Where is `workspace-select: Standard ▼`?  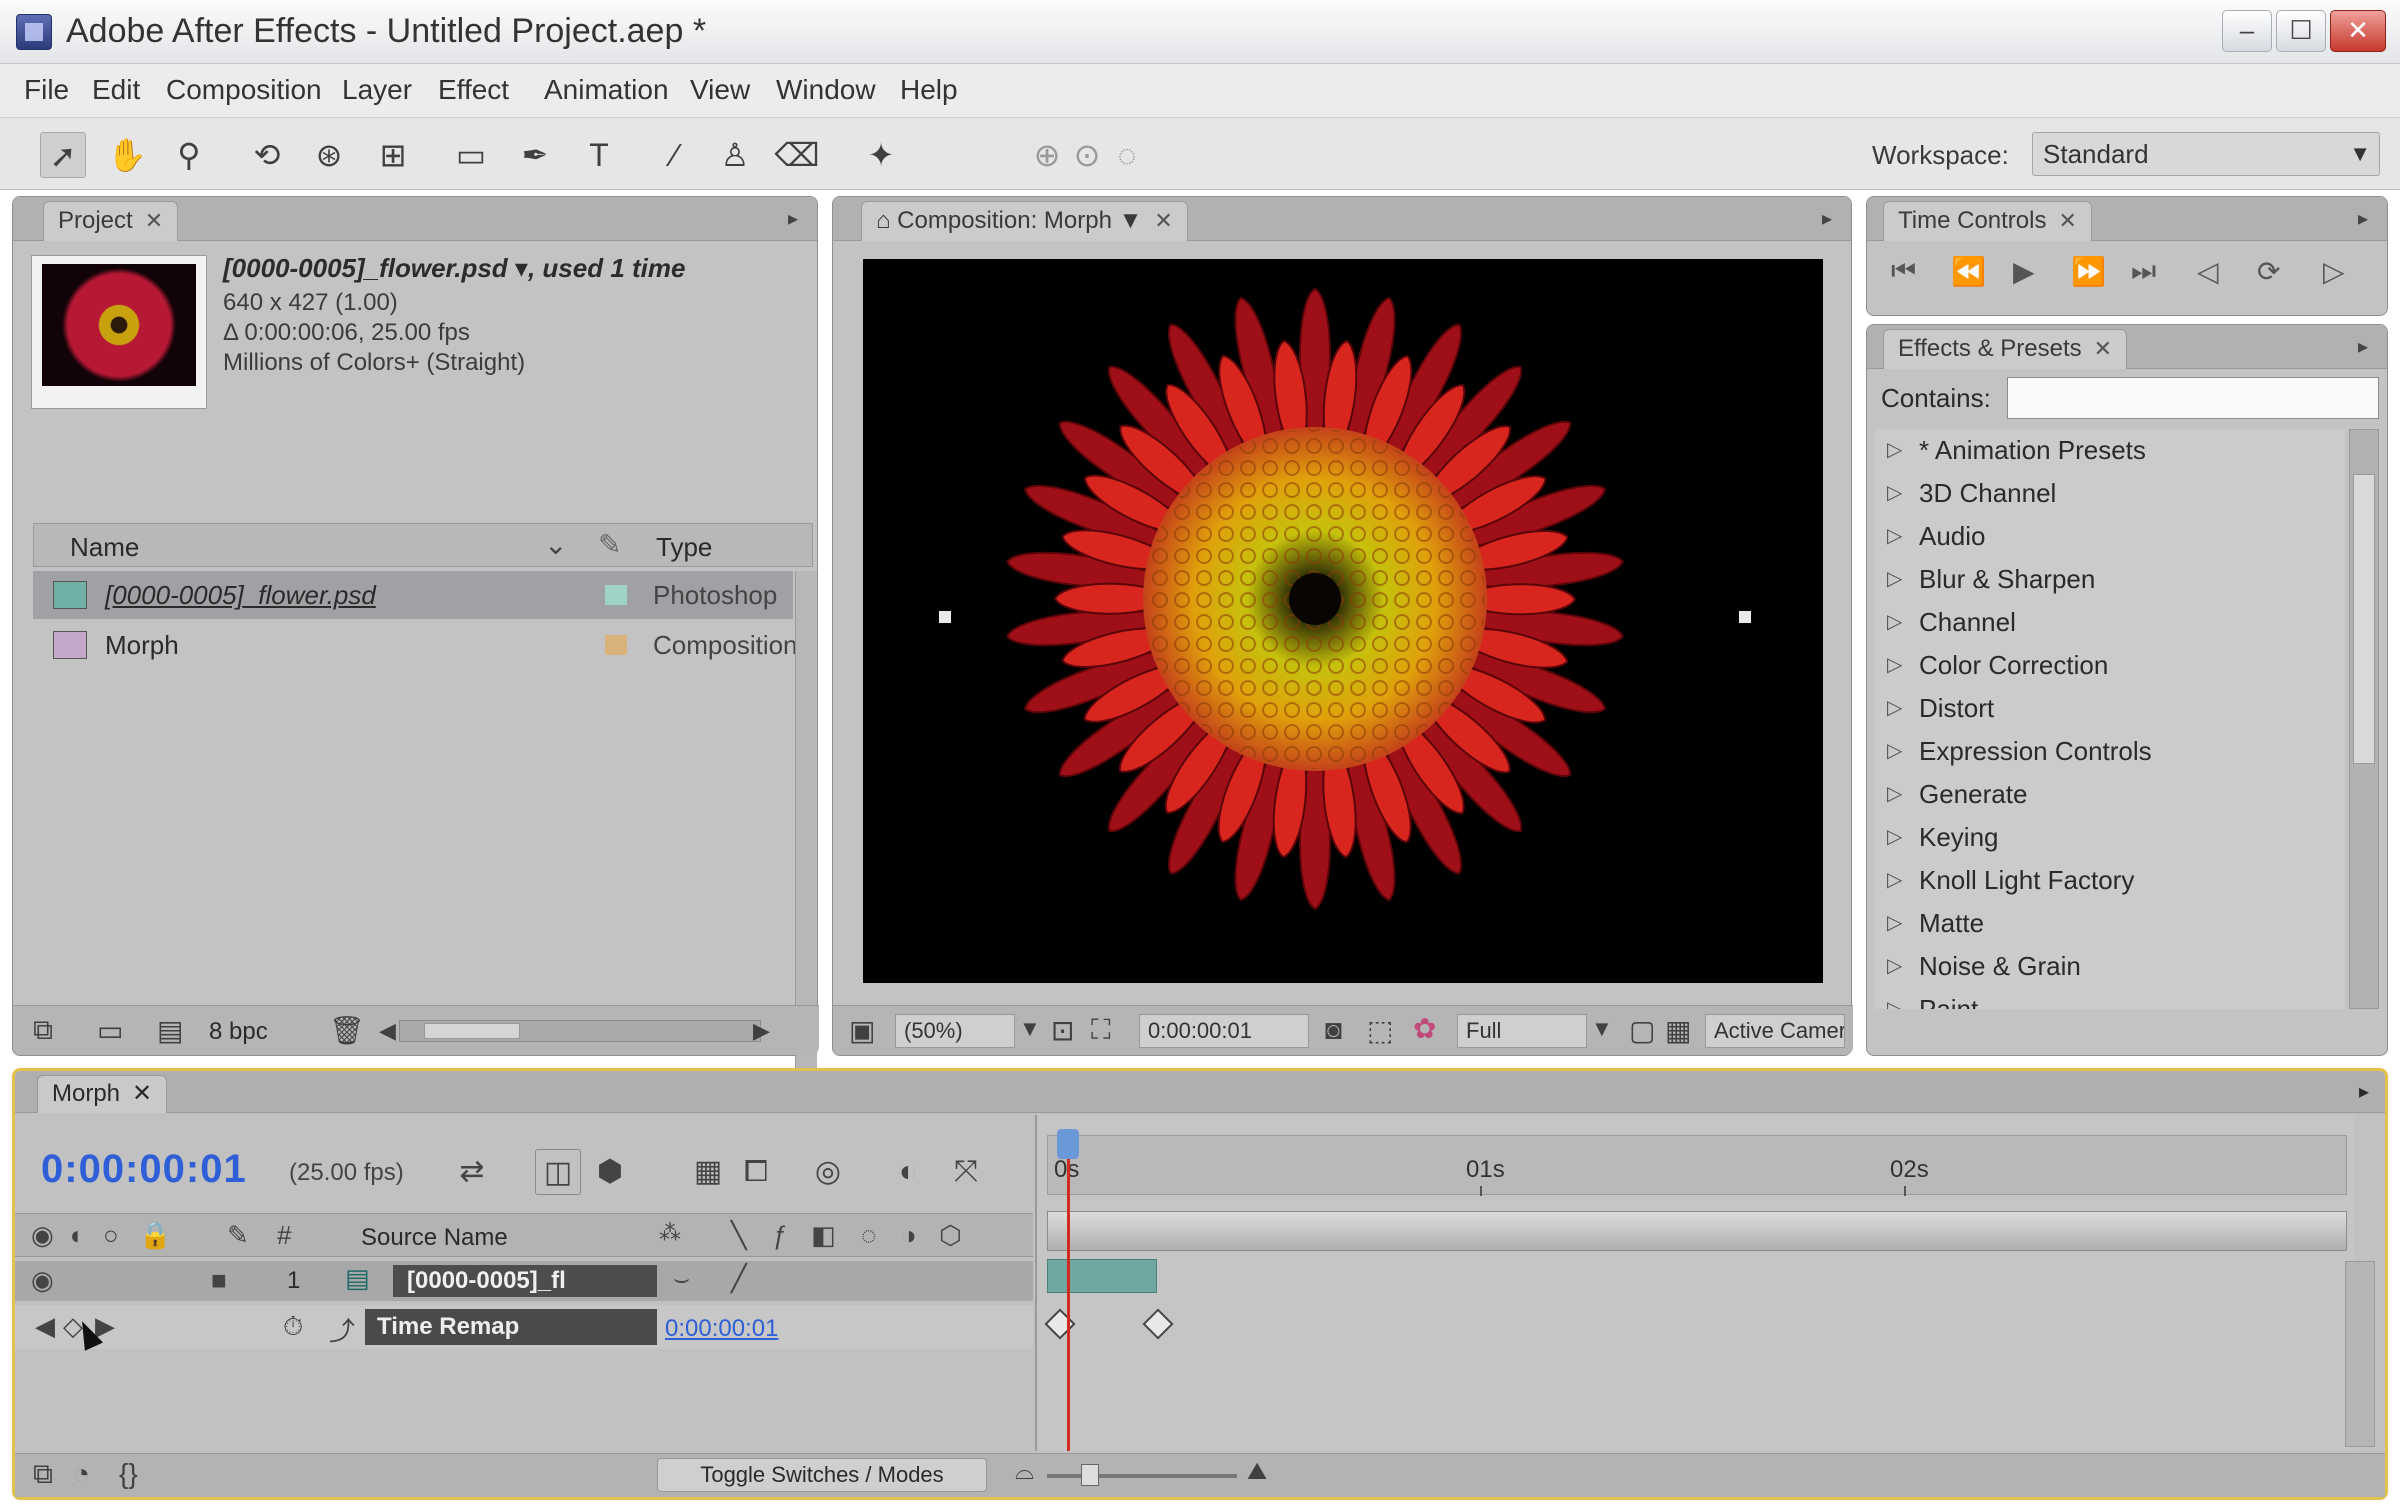
workspace-select: Standard ▼ is located at coordinates (2206, 154).